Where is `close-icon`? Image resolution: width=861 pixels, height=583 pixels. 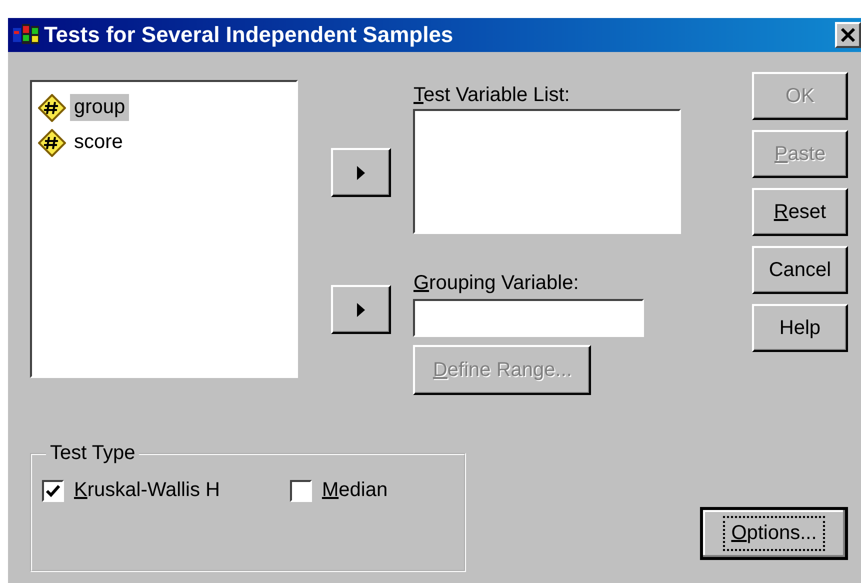 close-icon is located at coordinates (848, 35).